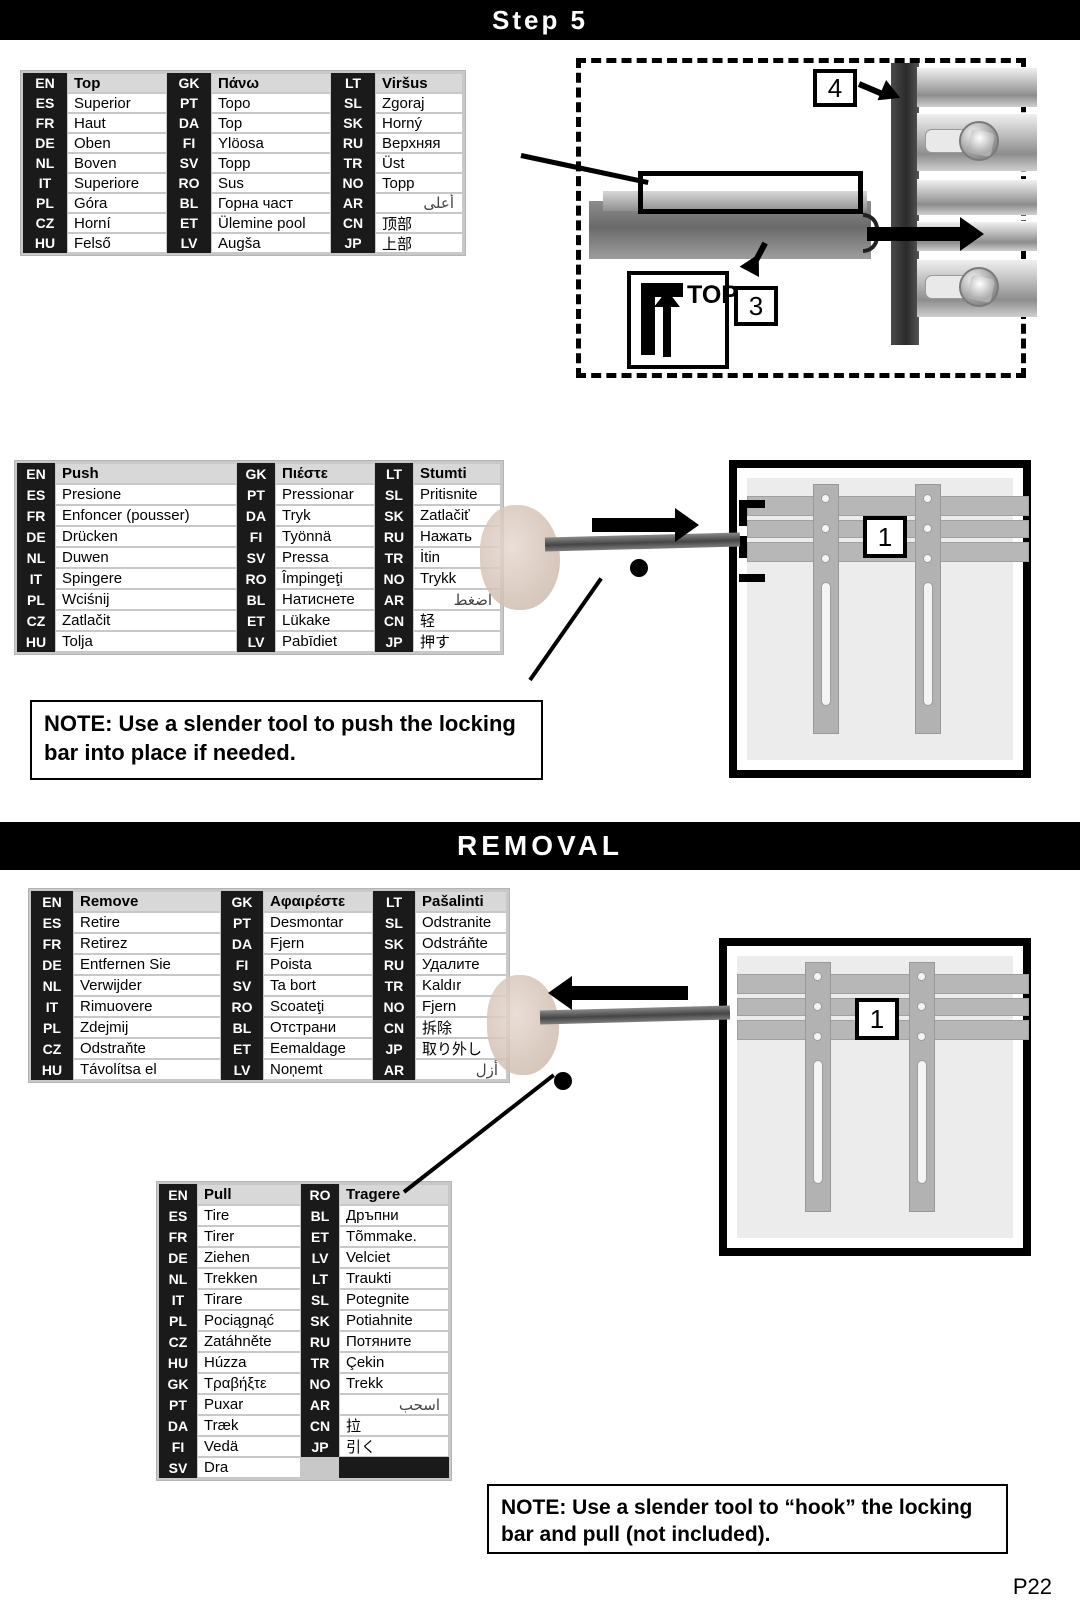 This screenshot has height=1618, width=1080. What do you see at coordinates (117, 143) in the screenshot?
I see `language-word: Oben` at bounding box center [117, 143].